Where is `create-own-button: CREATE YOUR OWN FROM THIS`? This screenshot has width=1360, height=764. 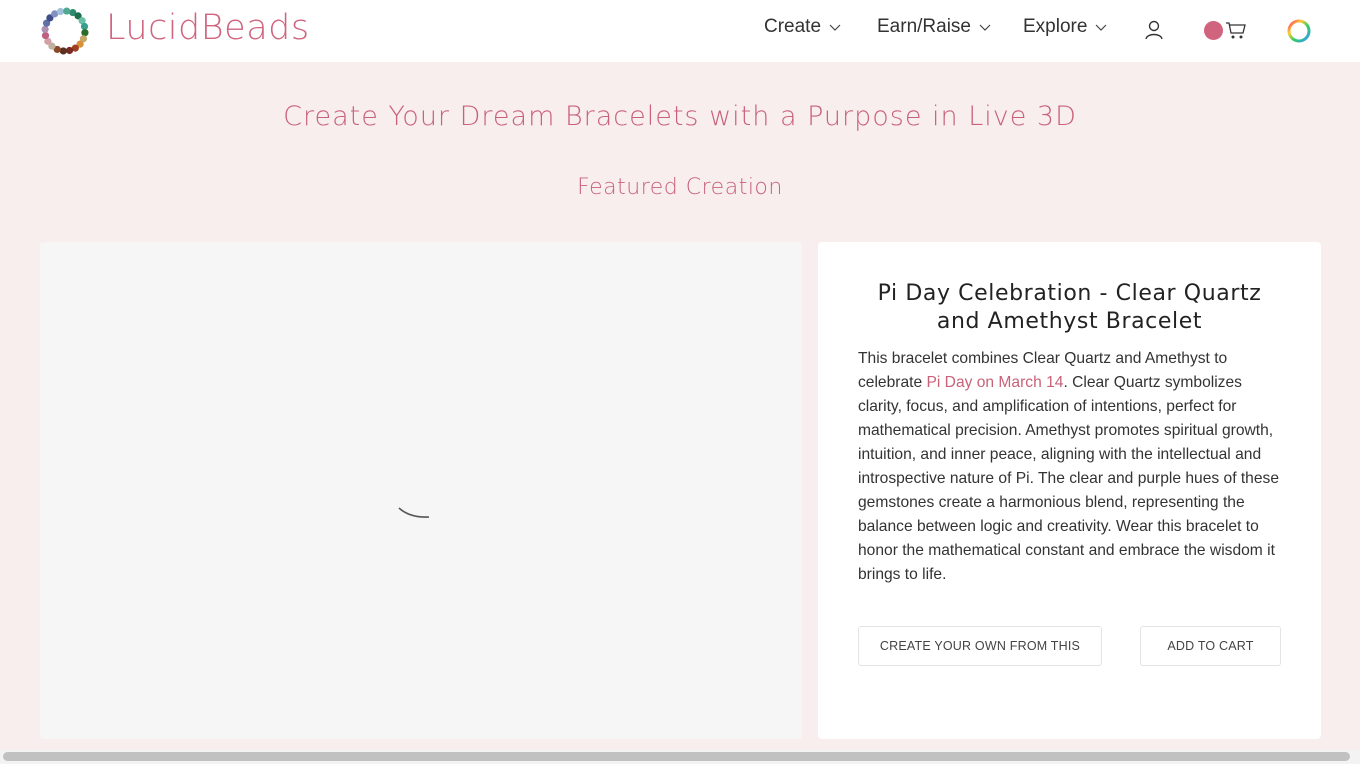 create-own-button: CREATE YOUR OWN FROM THIS is located at coordinates (980, 646).